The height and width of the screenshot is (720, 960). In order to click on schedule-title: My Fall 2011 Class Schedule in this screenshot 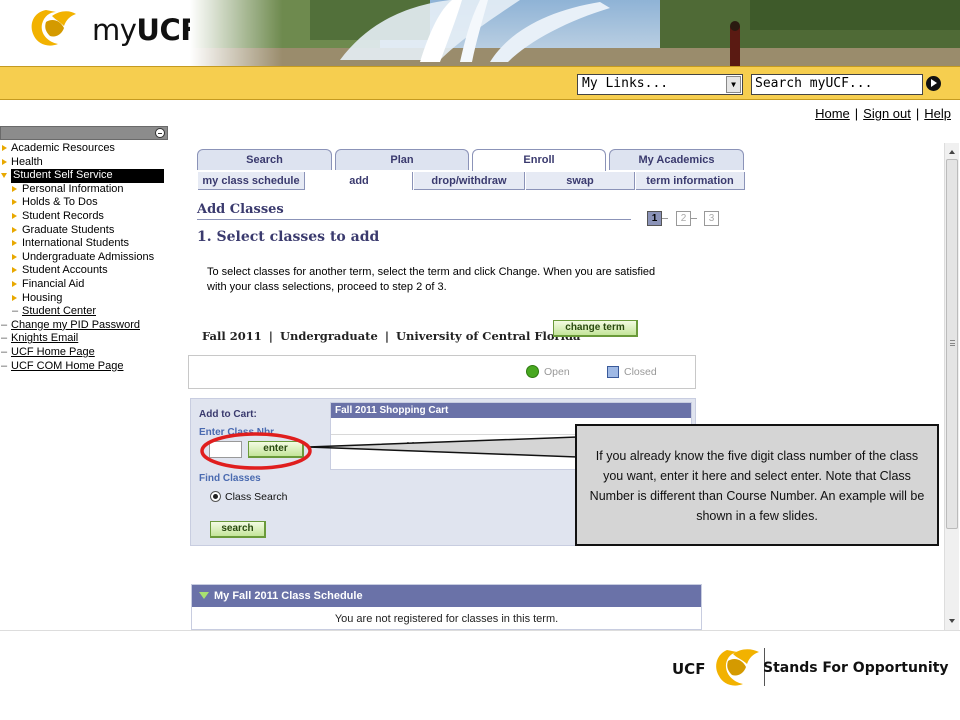, I will do `click(288, 596)`.